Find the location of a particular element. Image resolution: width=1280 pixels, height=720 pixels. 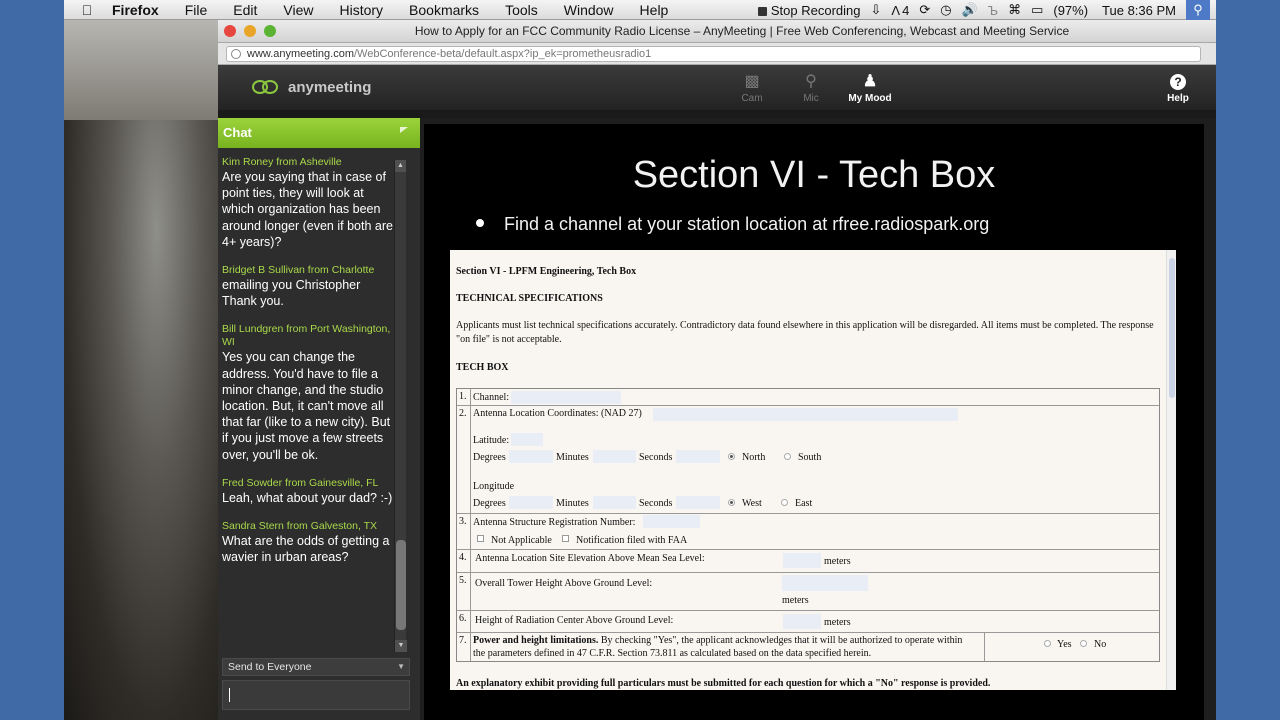

send-to-value: Send to Everyone is located at coordinates (270, 667).